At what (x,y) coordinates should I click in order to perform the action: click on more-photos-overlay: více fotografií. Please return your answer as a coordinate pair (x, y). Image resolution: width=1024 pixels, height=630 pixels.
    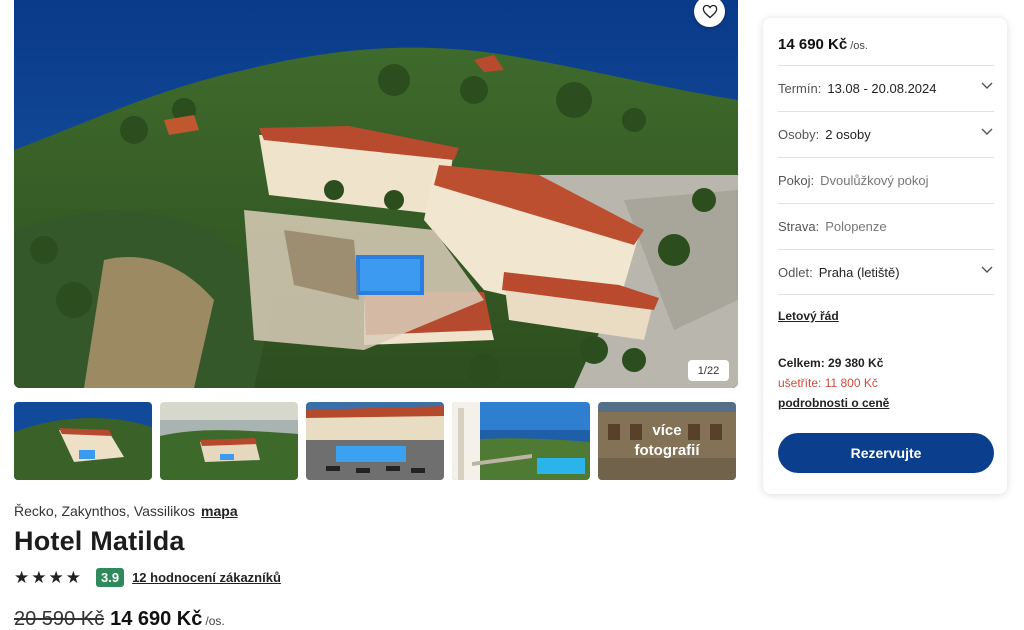
    Looking at the image, I should click on (667, 441).